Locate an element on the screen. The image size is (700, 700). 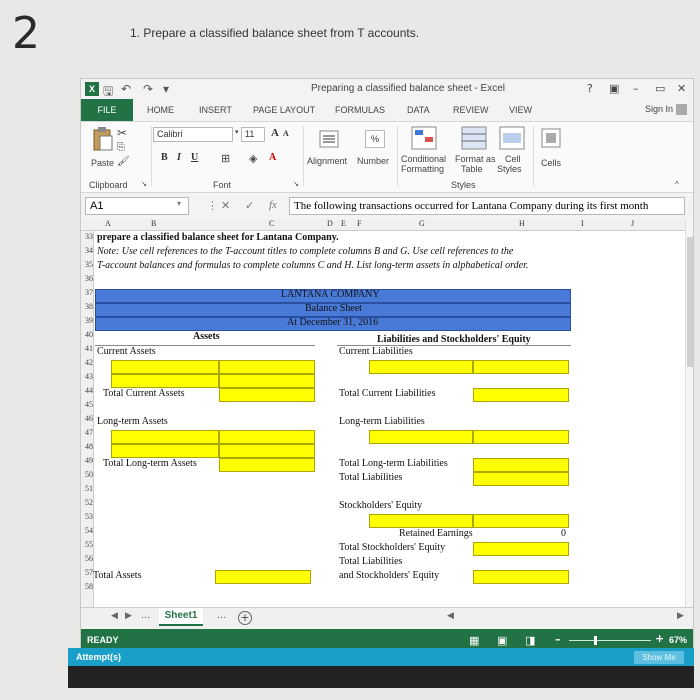
normal-view-icon: ▦ is located at coordinates (474, 640).